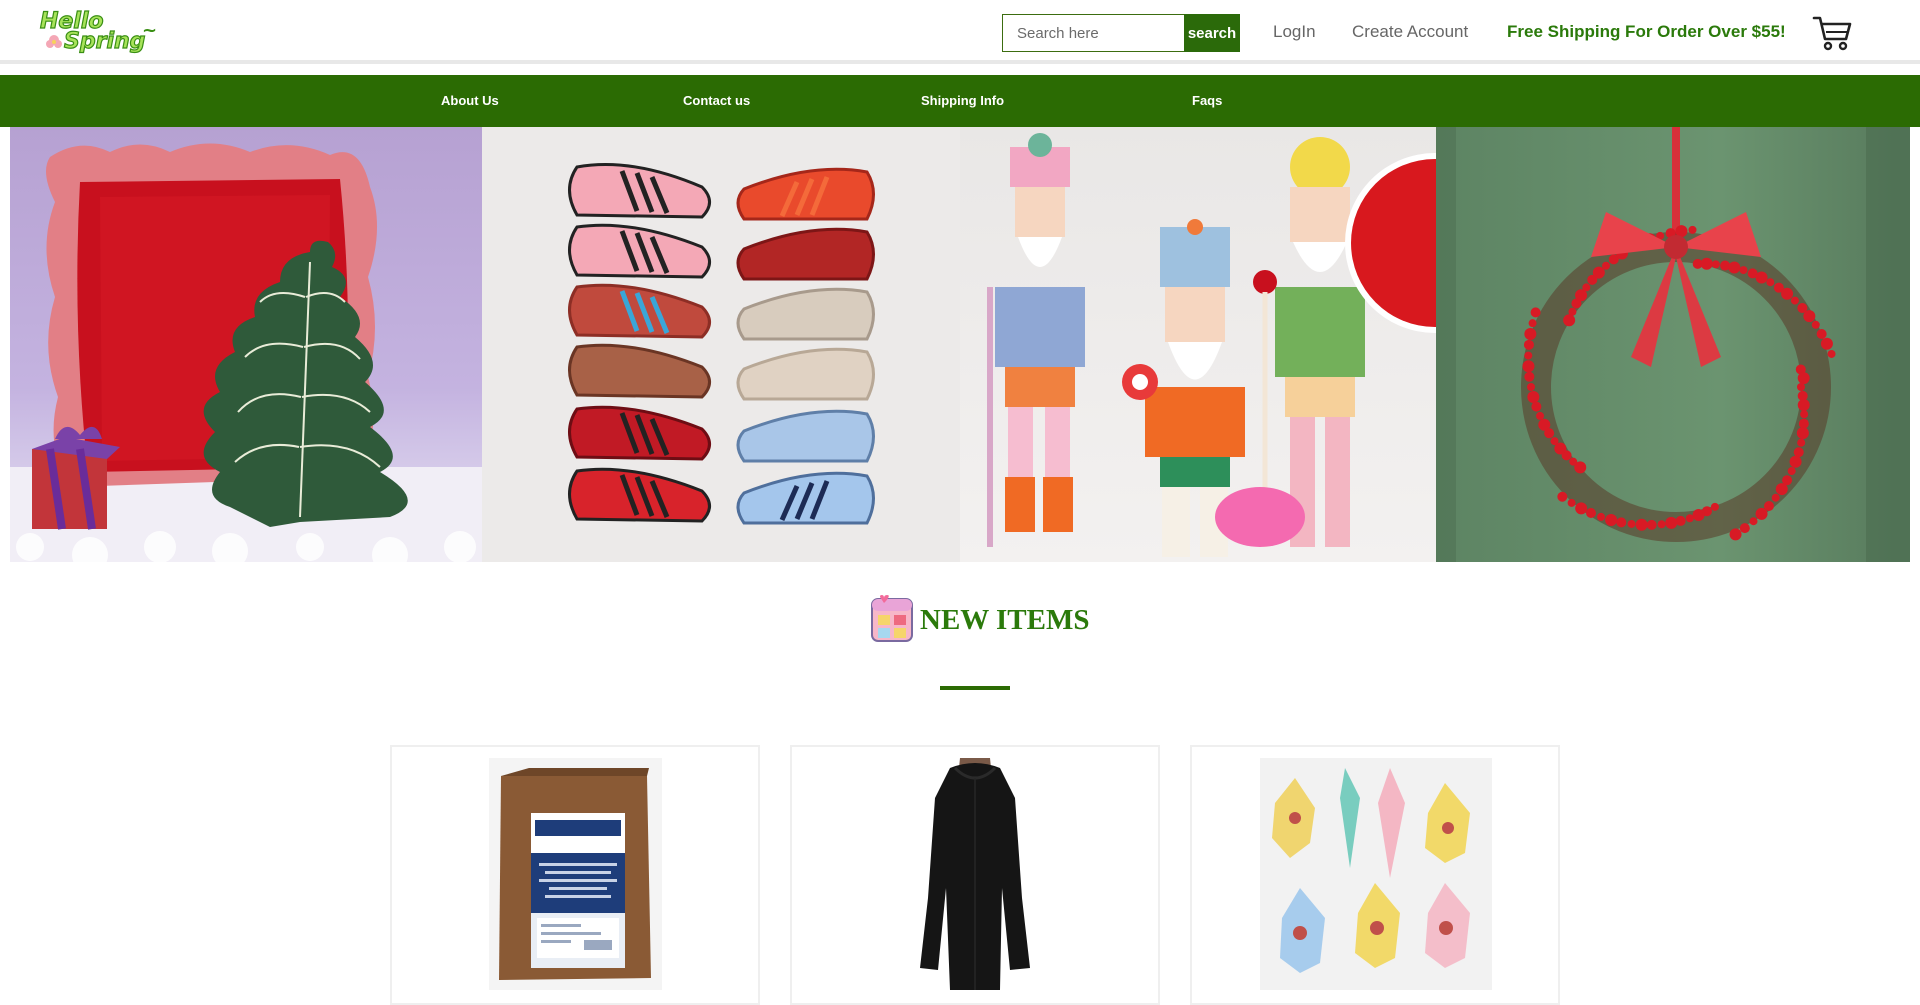 Image resolution: width=1920 pixels, height=1005 pixels. I want to click on search-form: search, so click(1121, 33).